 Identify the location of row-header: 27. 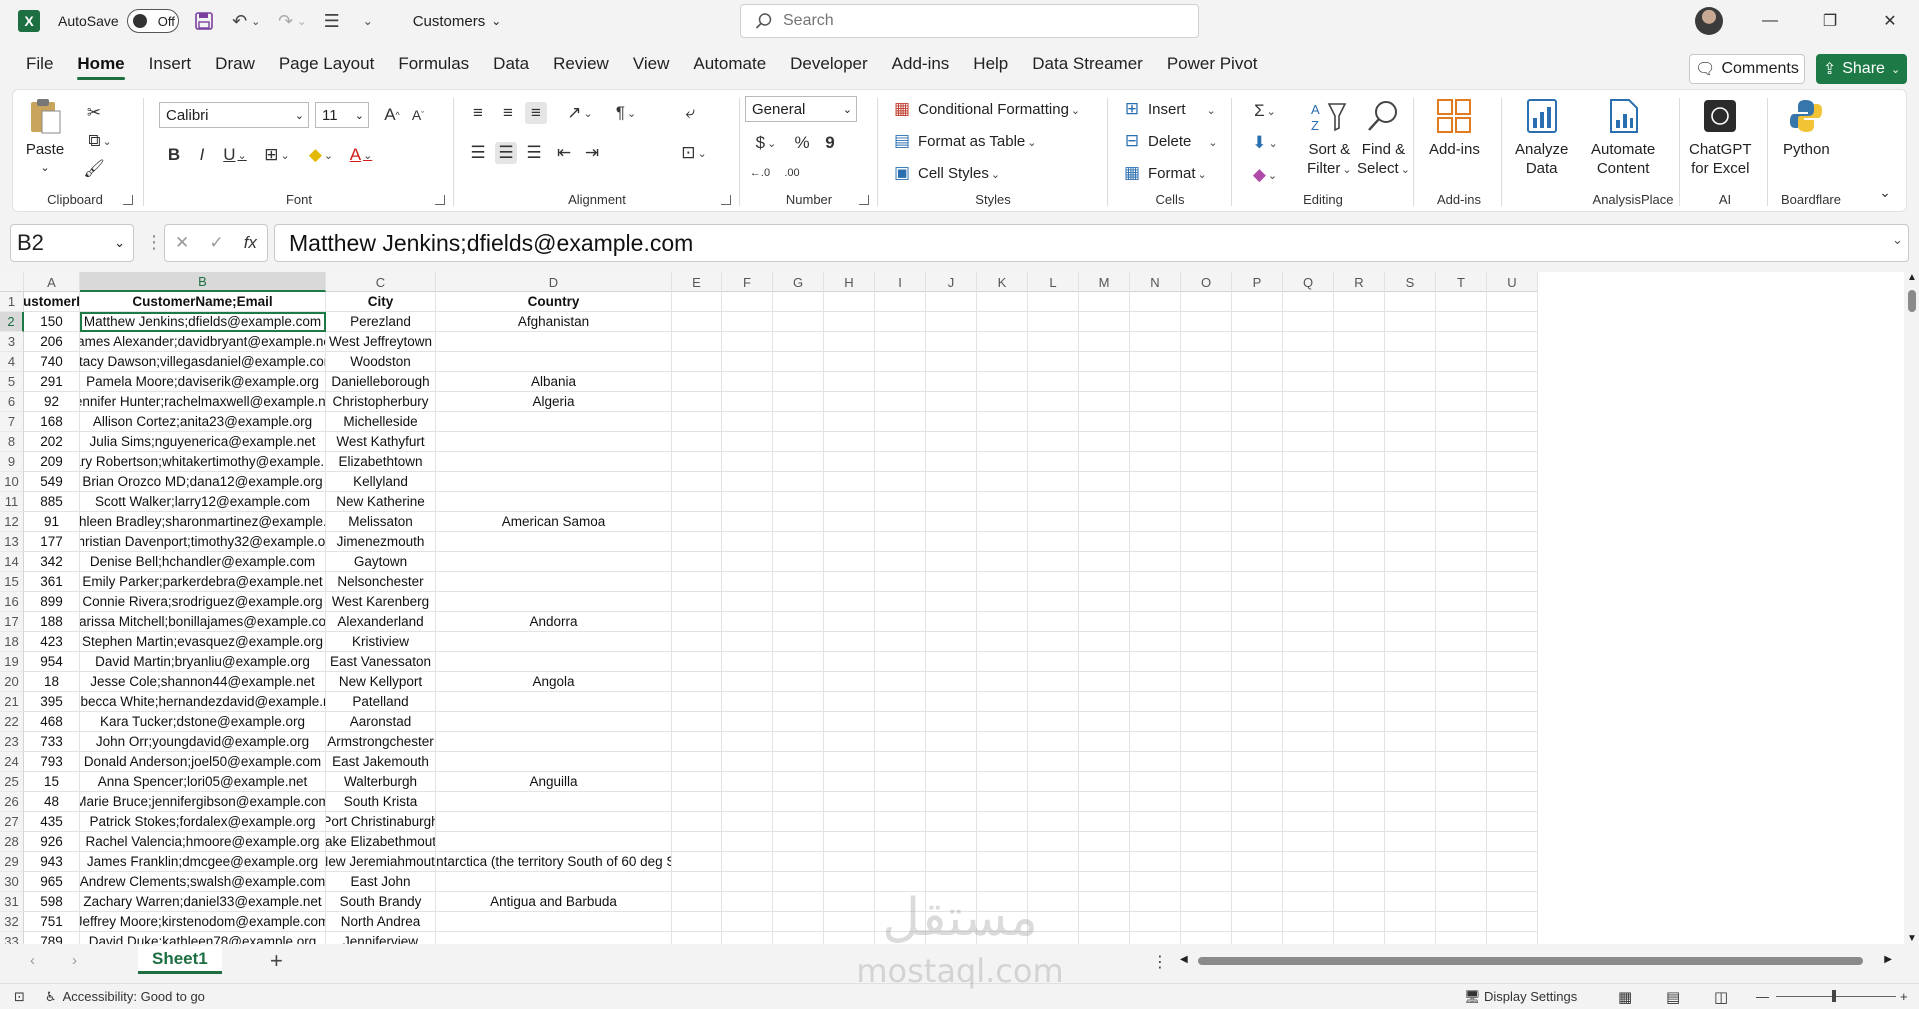
(12, 822).